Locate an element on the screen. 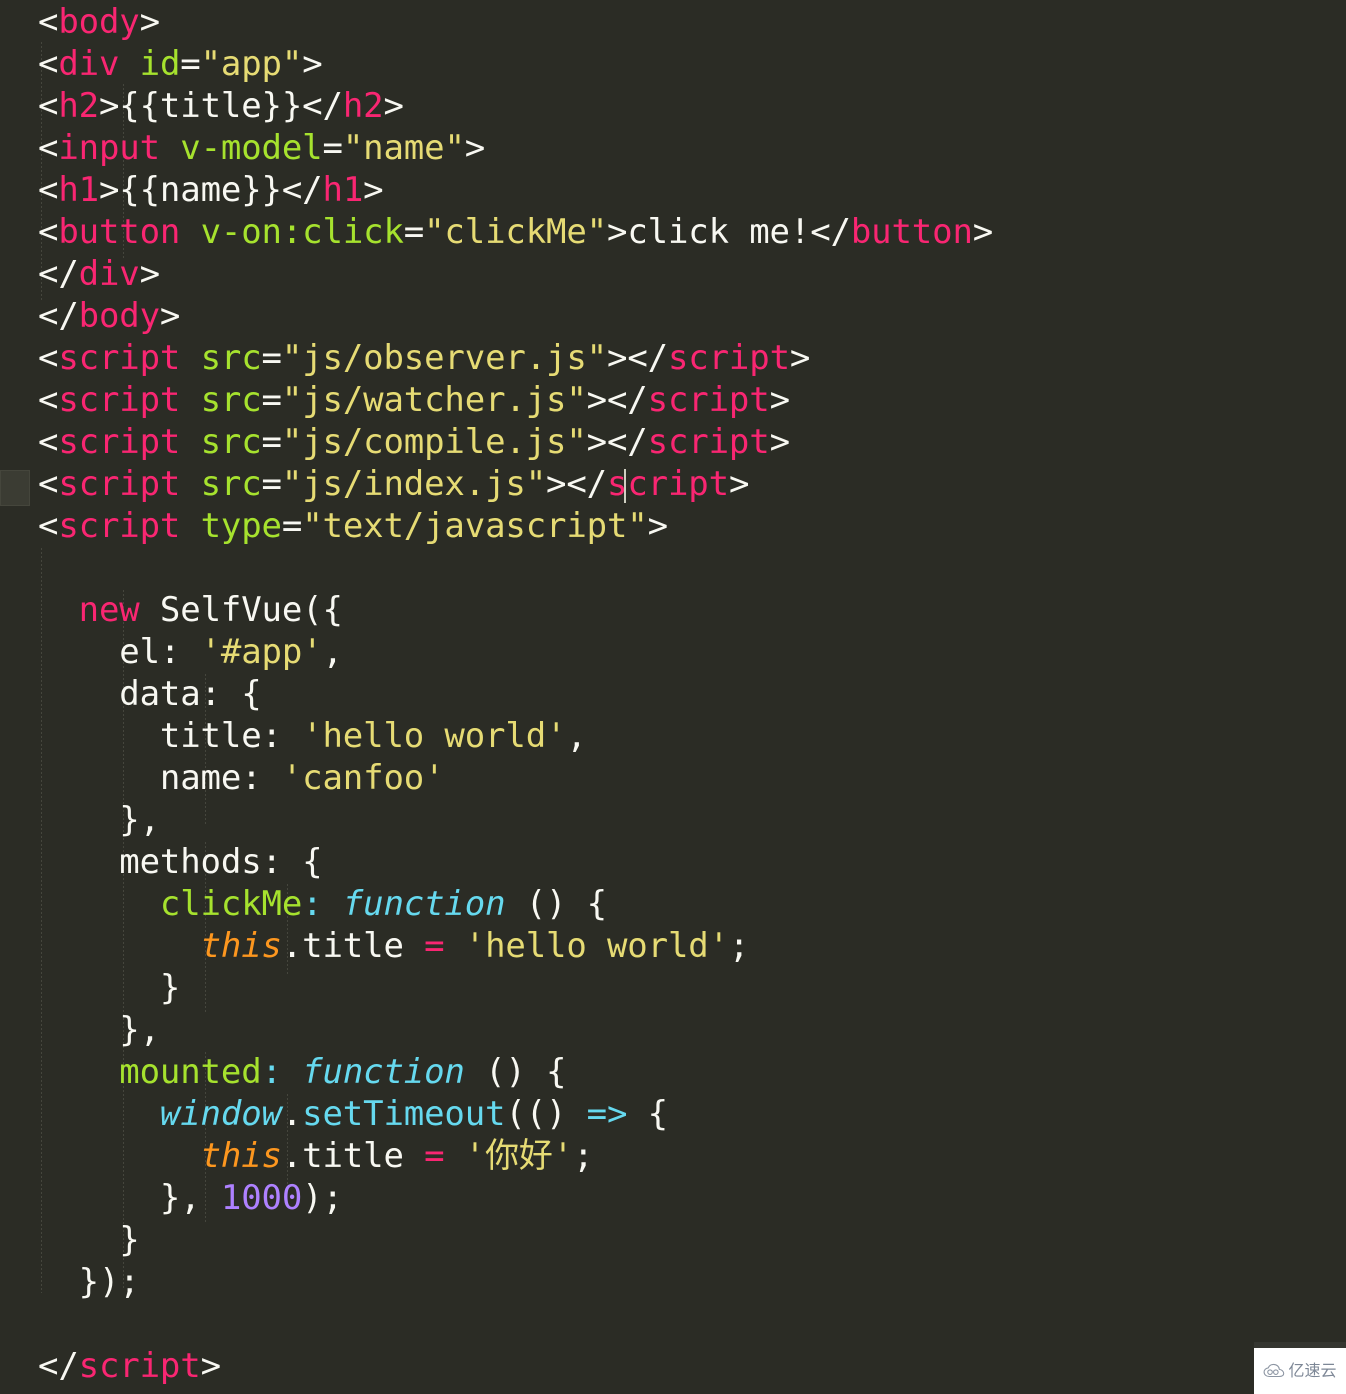 The height and width of the screenshot is (1394, 1346). code-line: </script> is located at coordinates (110, 1366).